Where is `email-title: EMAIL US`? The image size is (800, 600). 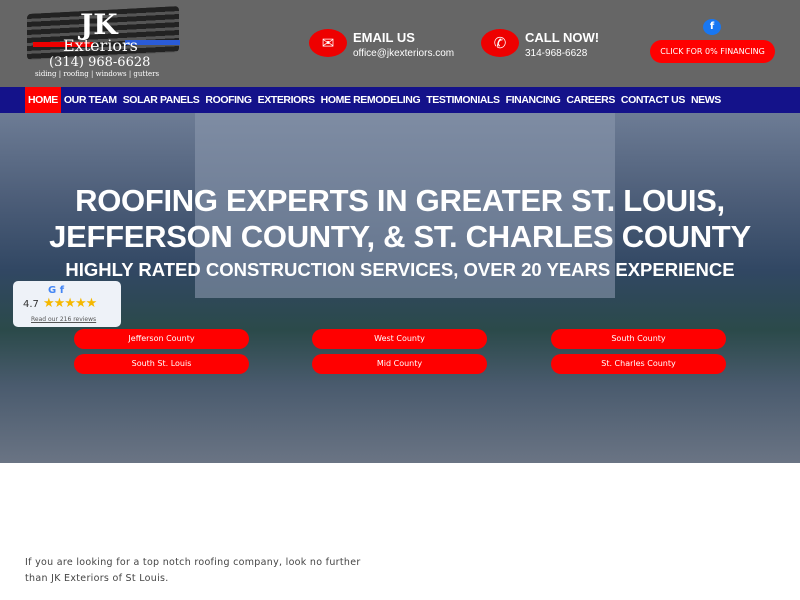 email-title: EMAIL US is located at coordinates (384, 37).